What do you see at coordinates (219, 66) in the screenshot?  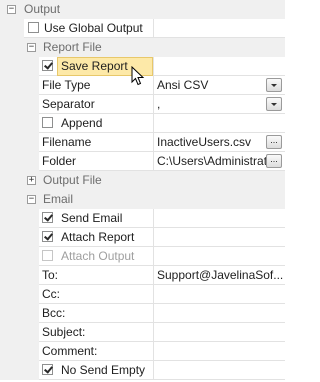 I see `save-report-value` at bounding box center [219, 66].